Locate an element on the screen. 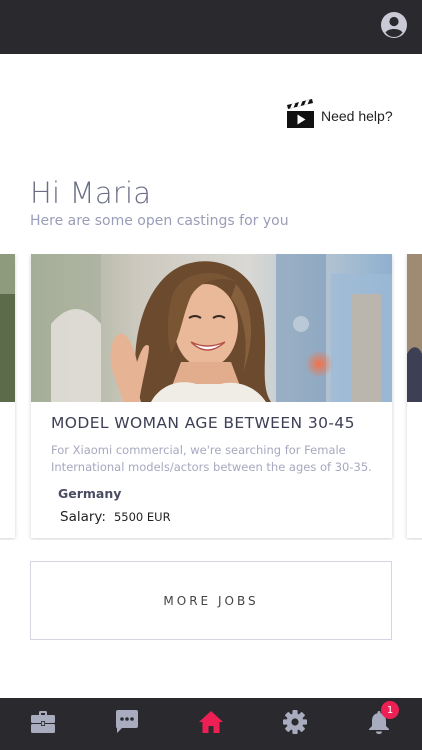 The image size is (422, 750). nav-settings is located at coordinates (295, 724).